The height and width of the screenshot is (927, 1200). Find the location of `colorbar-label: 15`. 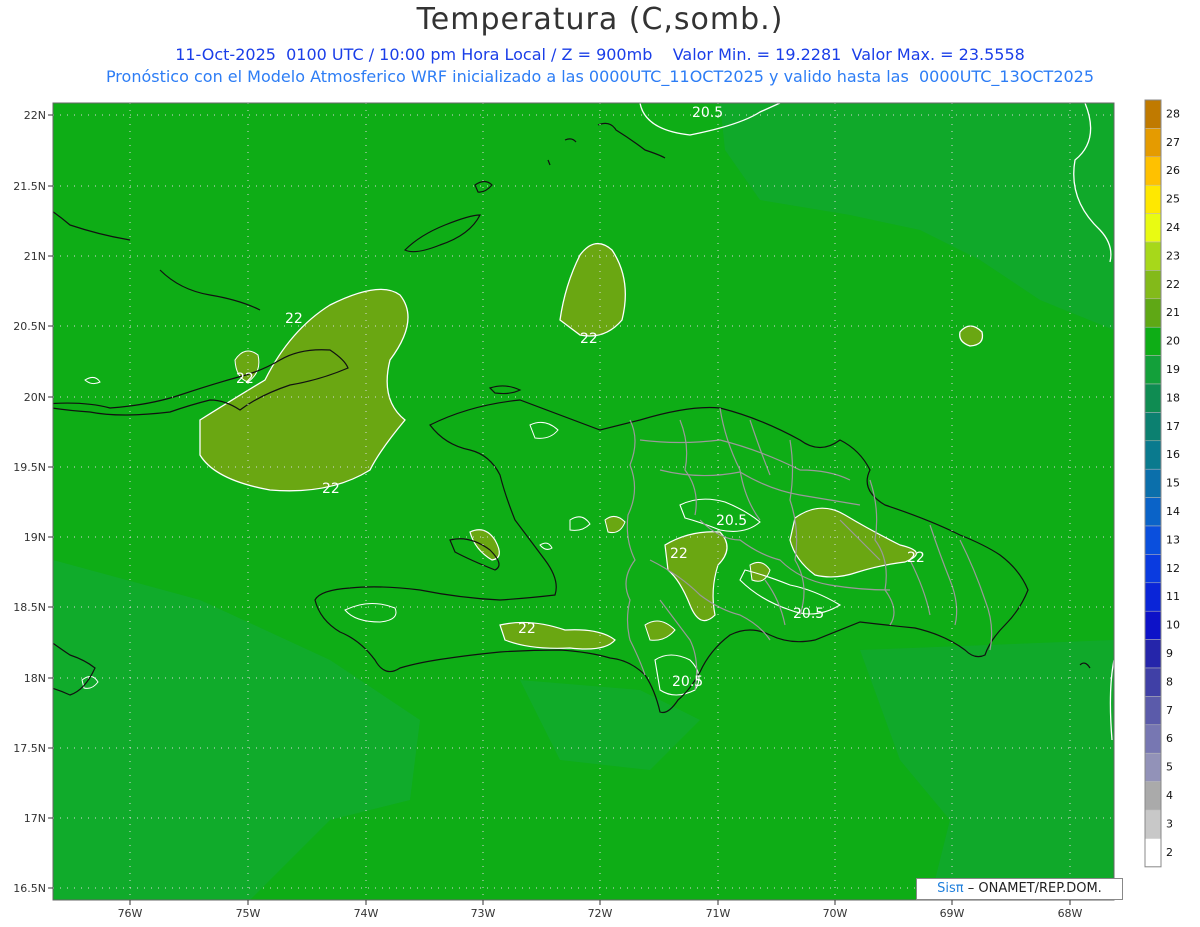

colorbar-label: 15 is located at coordinates (1173, 483).